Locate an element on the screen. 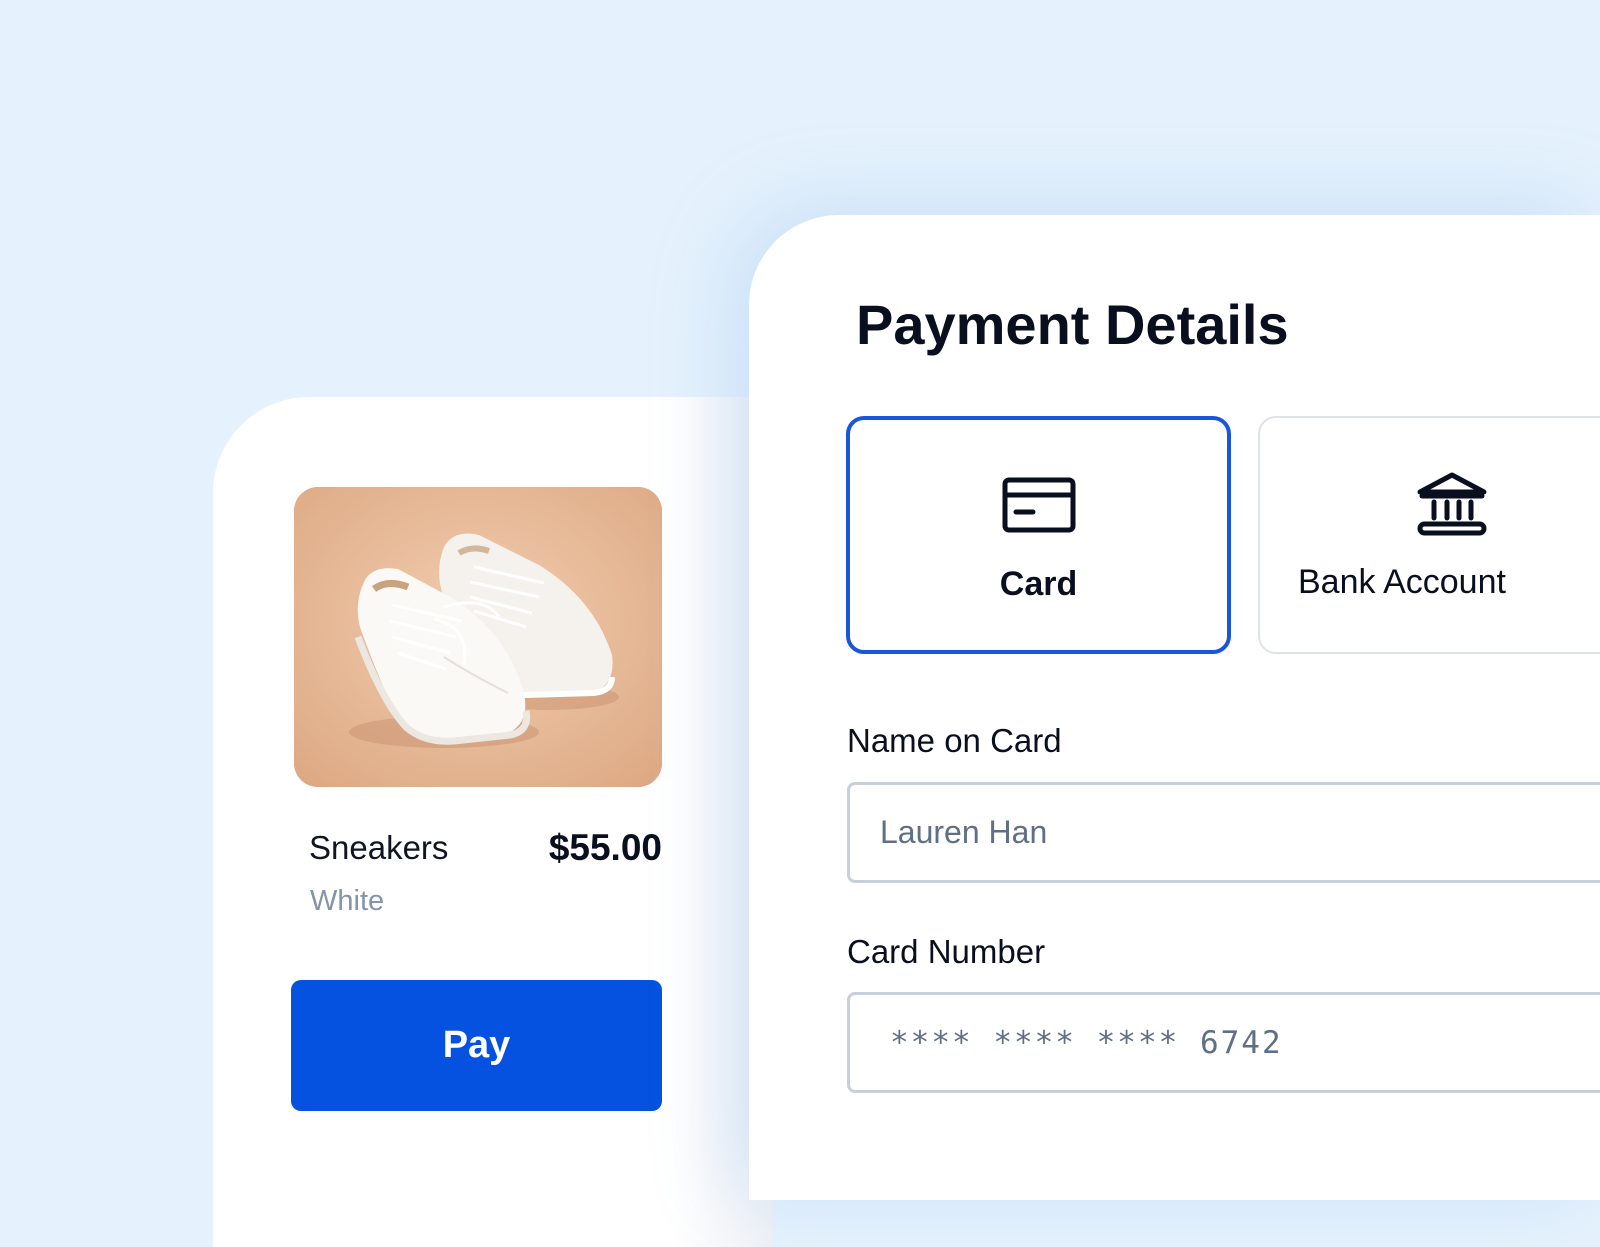  card-number-label: Card Number is located at coordinates (946, 951).